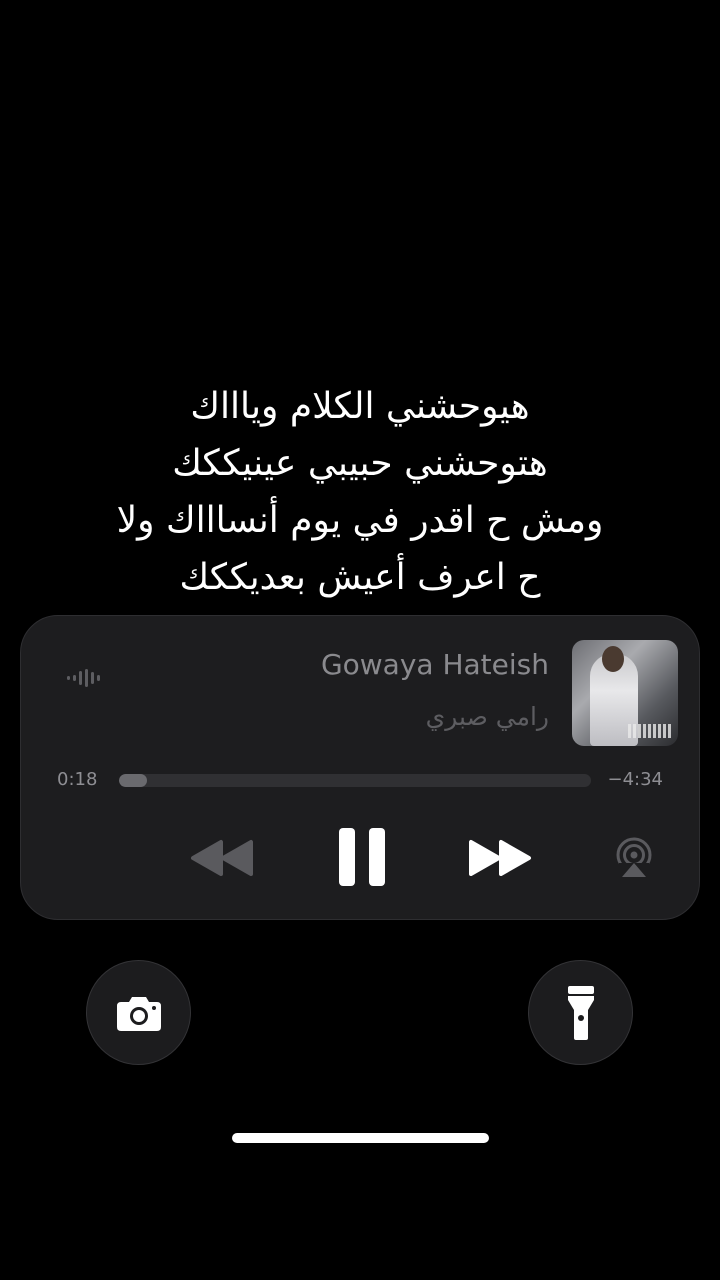  What do you see at coordinates (133, 780) in the screenshot?
I see `progress-fill` at bounding box center [133, 780].